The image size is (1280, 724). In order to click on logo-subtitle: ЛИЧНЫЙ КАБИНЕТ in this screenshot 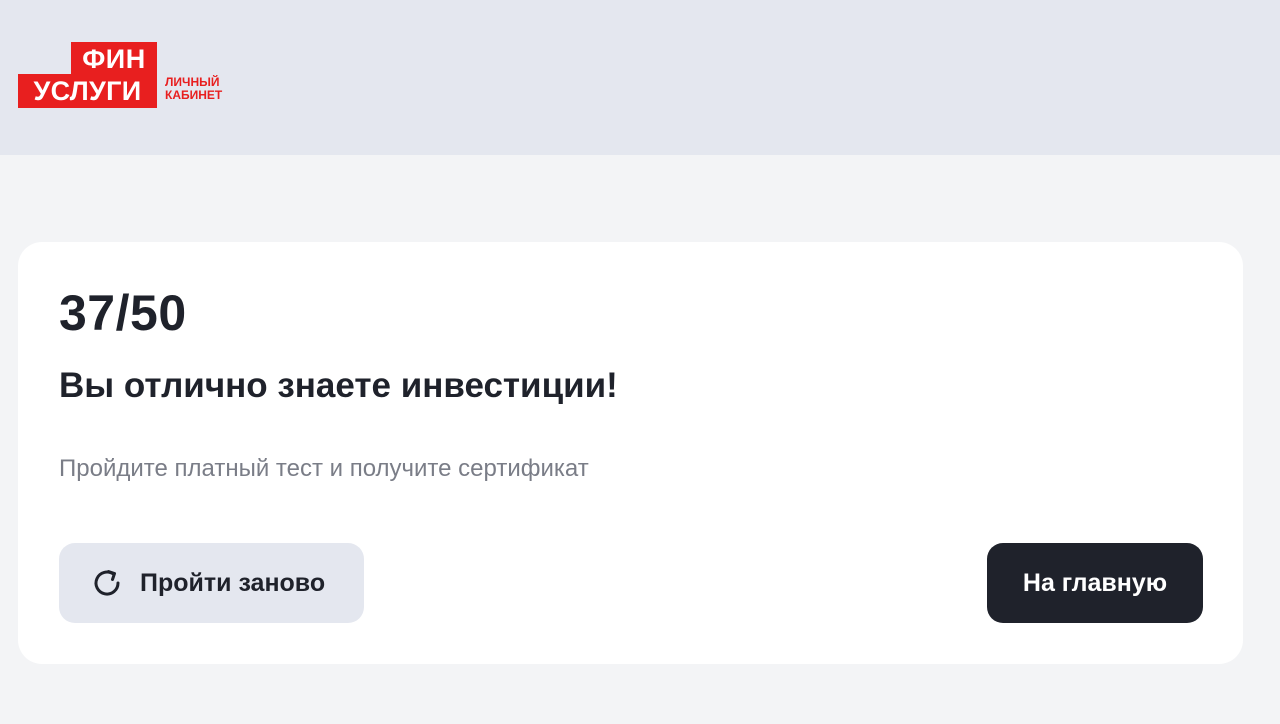, I will do `click(193, 89)`.